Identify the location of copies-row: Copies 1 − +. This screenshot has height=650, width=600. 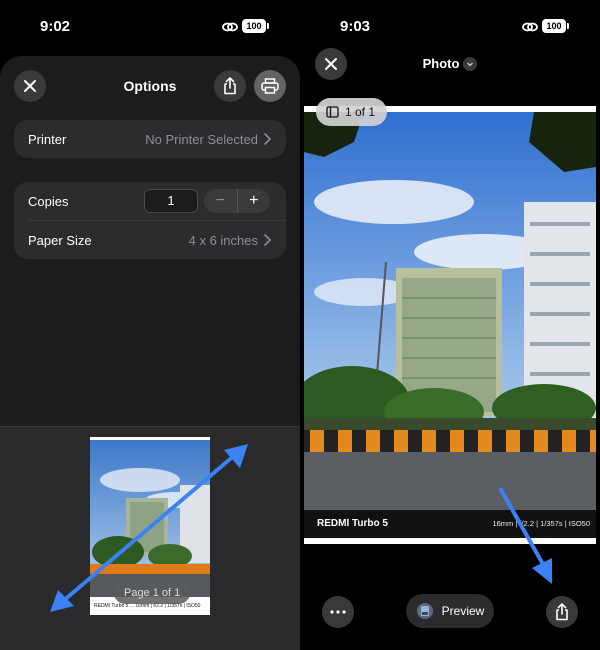
(150, 201).